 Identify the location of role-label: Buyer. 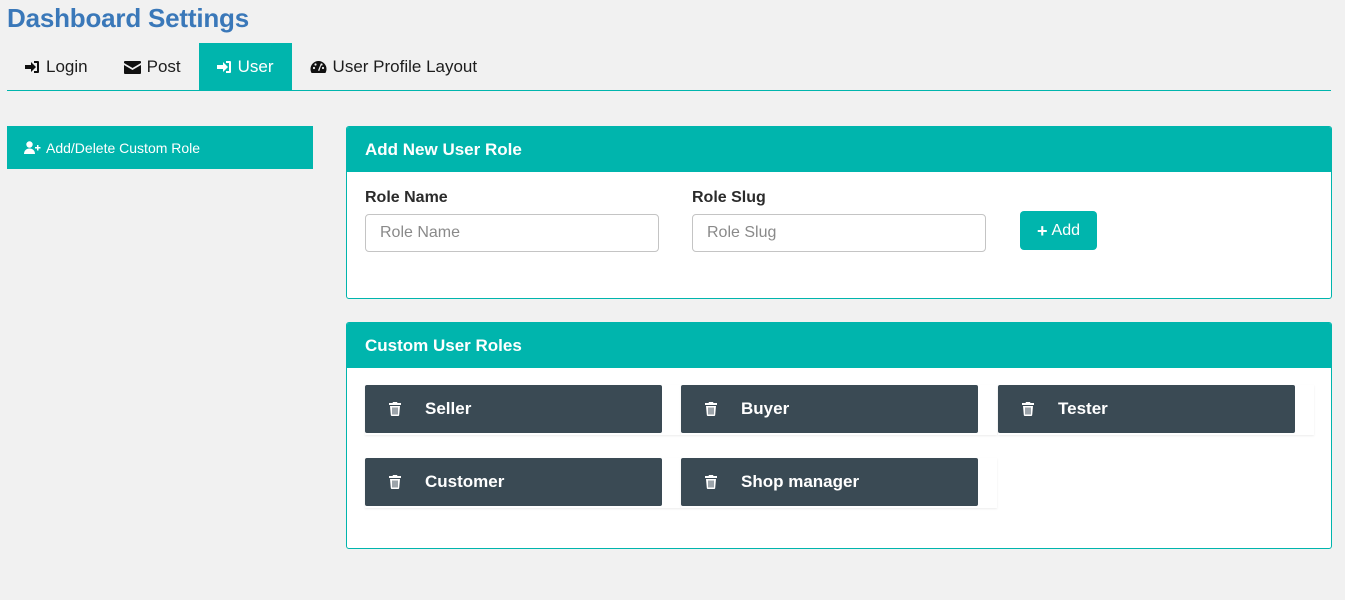
(765, 408).